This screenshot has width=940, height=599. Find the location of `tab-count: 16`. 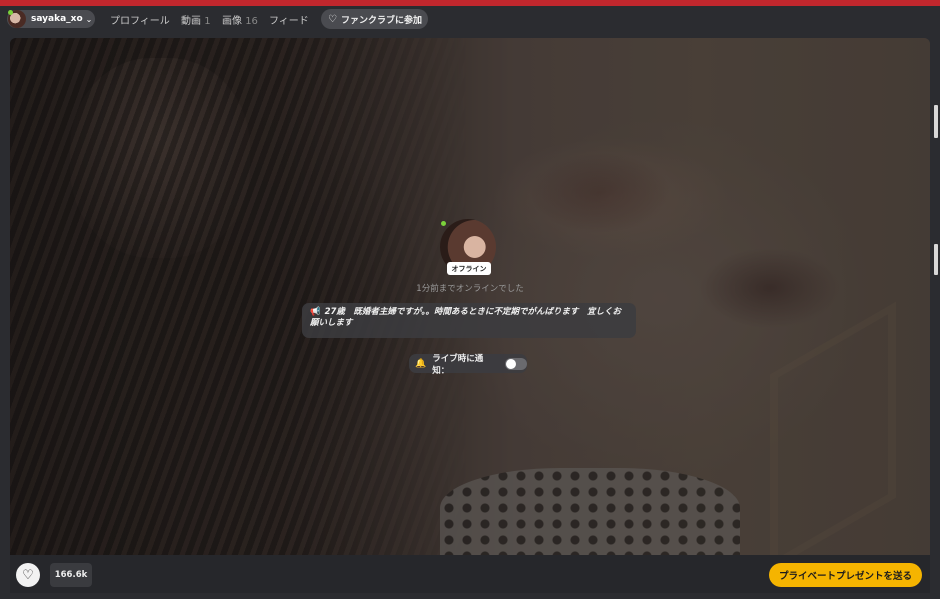

tab-count: 16 is located at coordinates (251, 21).